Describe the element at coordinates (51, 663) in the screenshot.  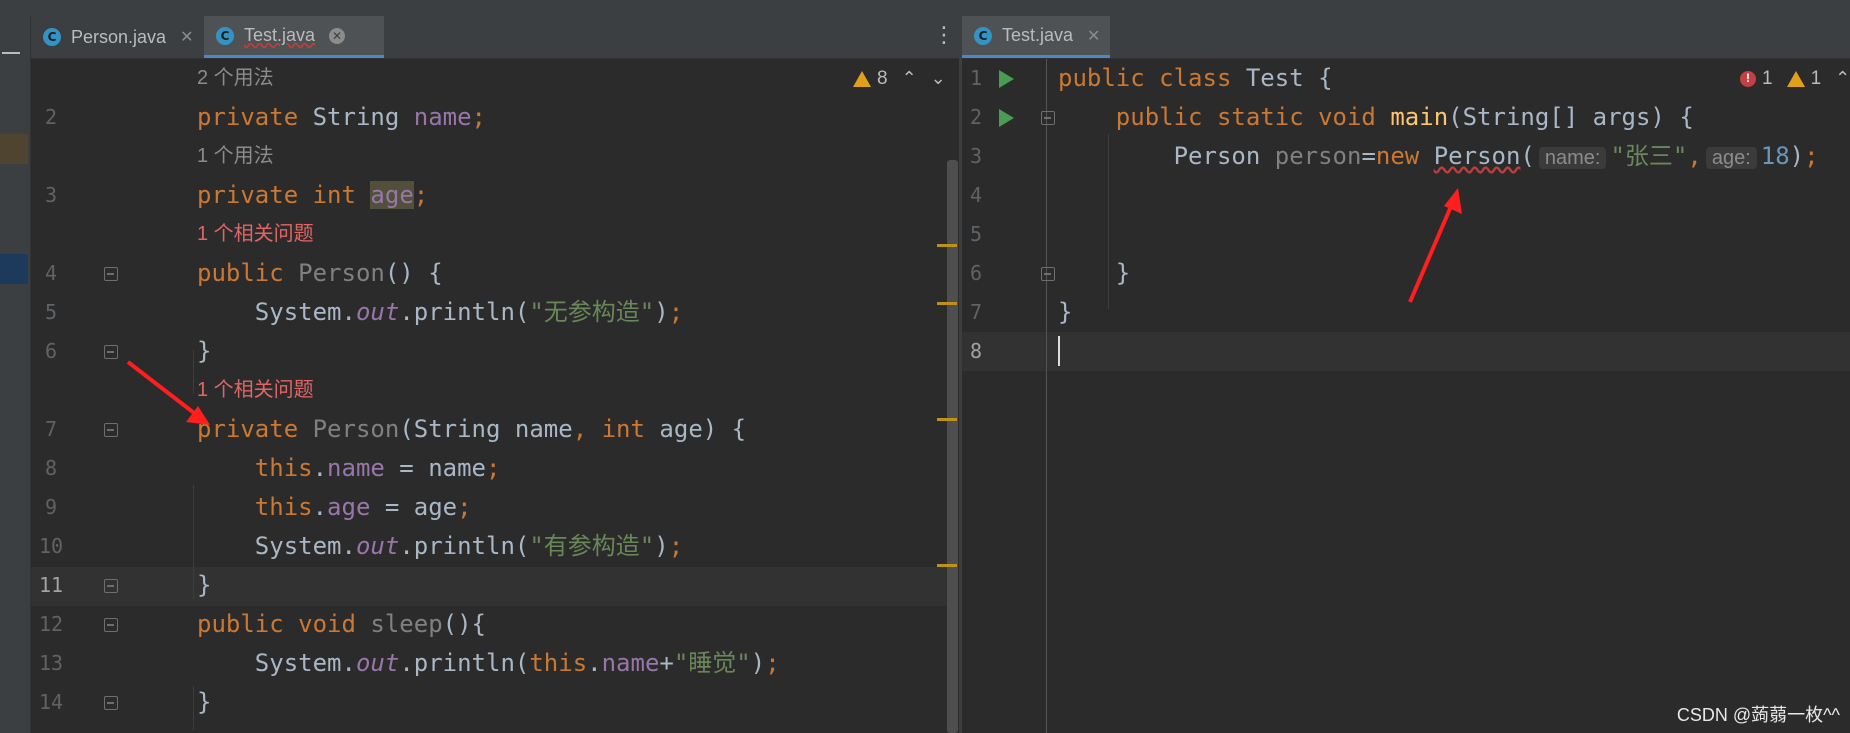
I see `line-number: 13` at that location.